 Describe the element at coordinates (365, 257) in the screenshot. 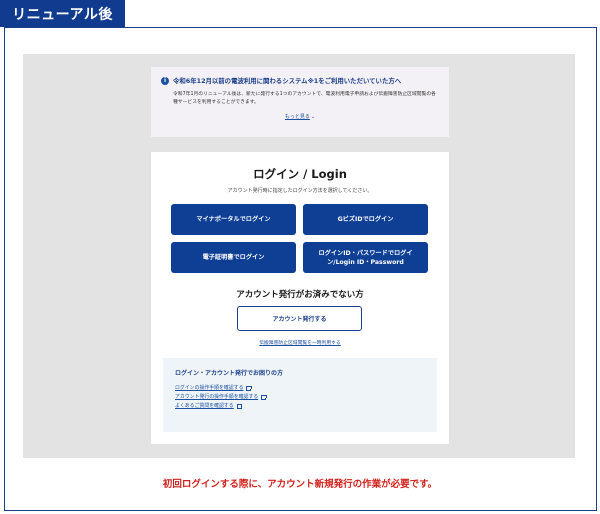

I see `idpw-login-button: ログインID・パスワードでログイン/Login ID・Password` at that location.